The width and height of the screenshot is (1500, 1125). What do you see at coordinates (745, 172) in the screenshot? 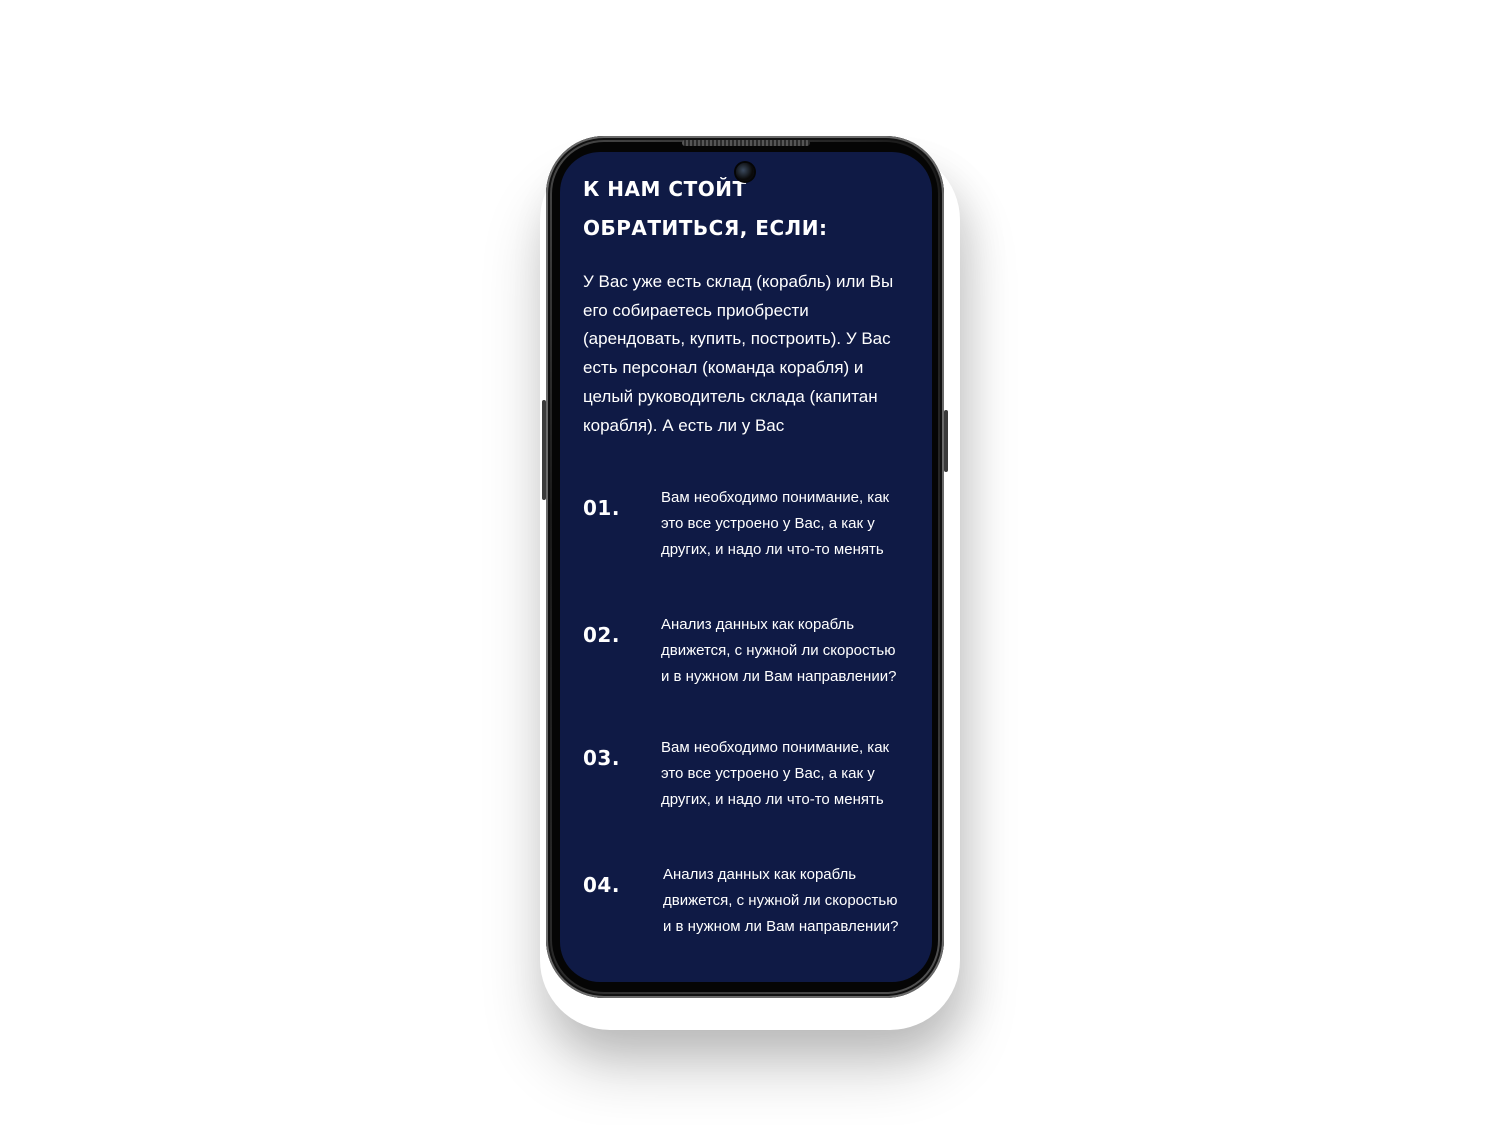
I see `front-camera-icon` at bounding box center [745, 172].